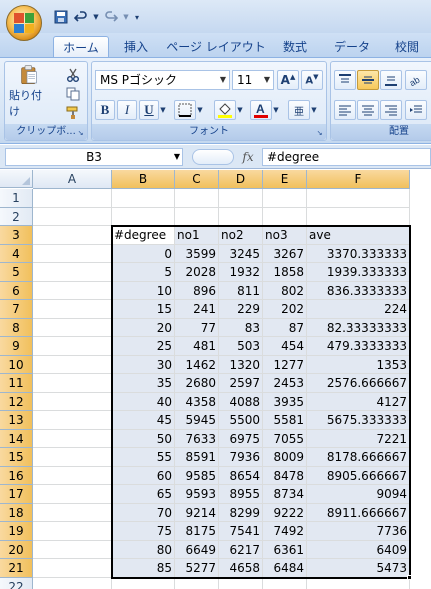 This screenshot has height=589, width=431. What do you see at coordinates (16, 309) in the screenshot?
I see `row-header-7: 7` at bounding box center [16, 309].